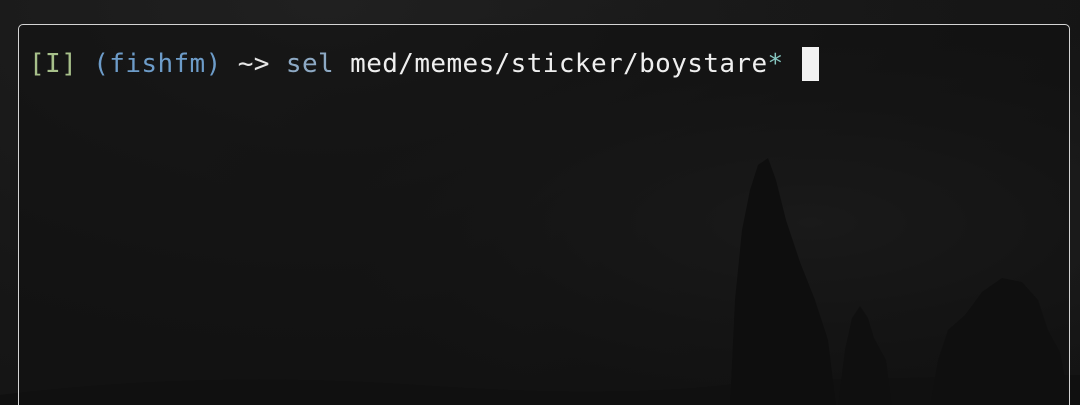  What do you see at coordinates (53, 64) in the screenshot?
I see `vi-mode-indicator: [I]` at bounding box center [53, 64].